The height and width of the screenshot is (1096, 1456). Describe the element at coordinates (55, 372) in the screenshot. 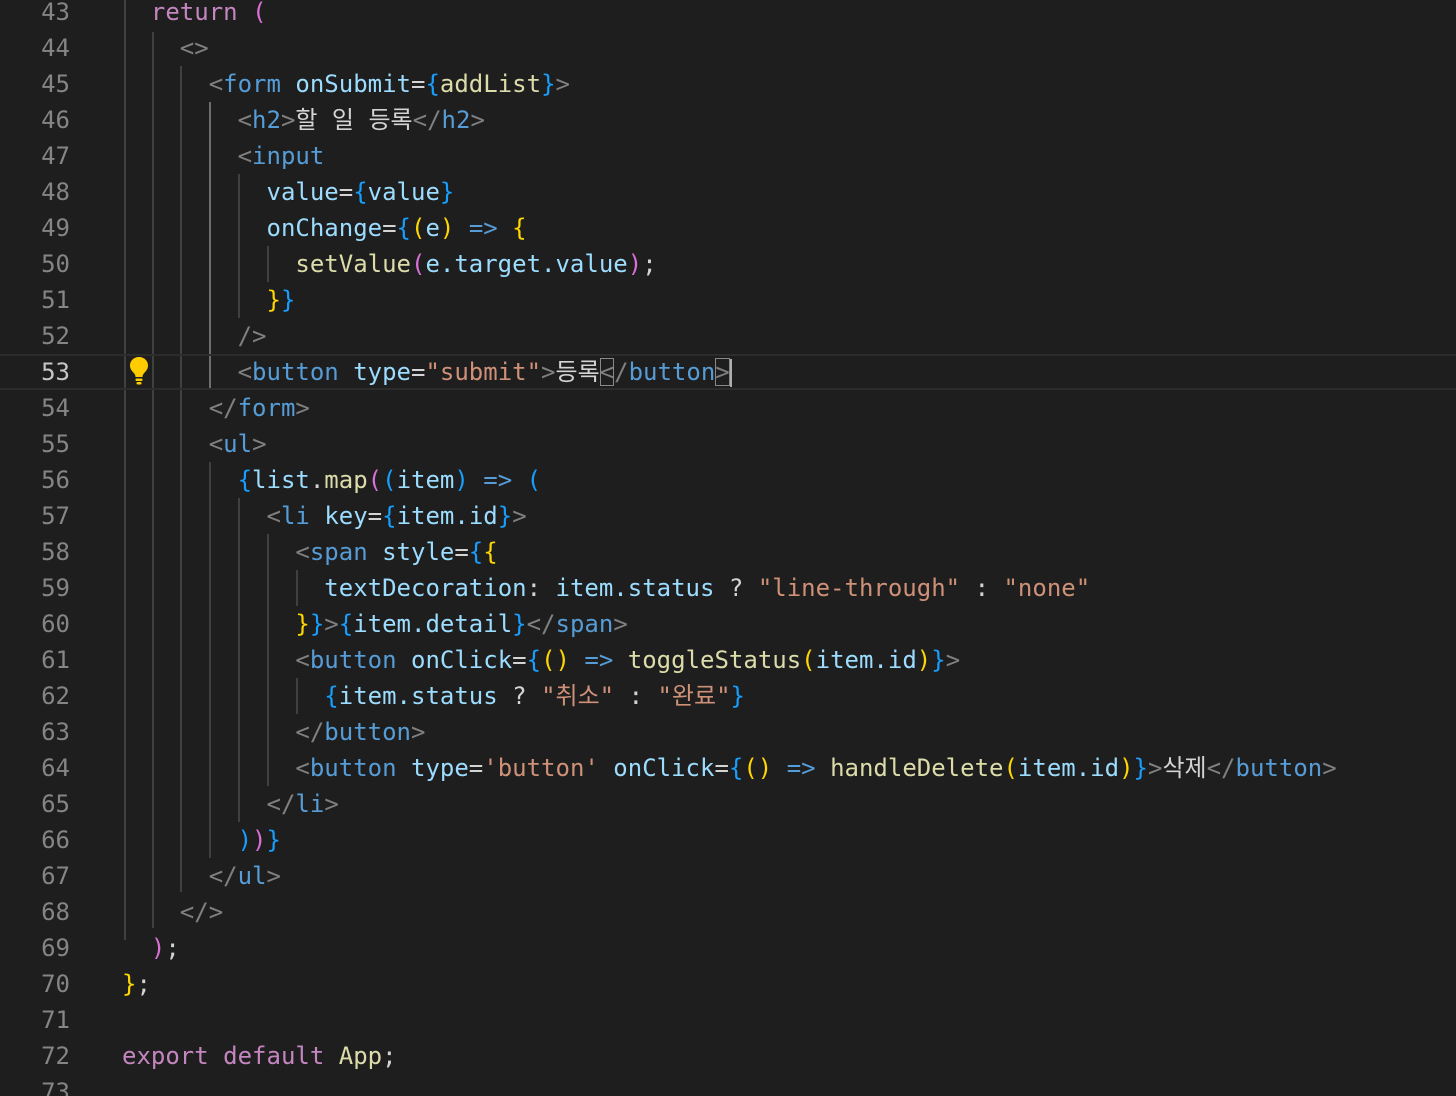

I see `line-number: 53` at that location.